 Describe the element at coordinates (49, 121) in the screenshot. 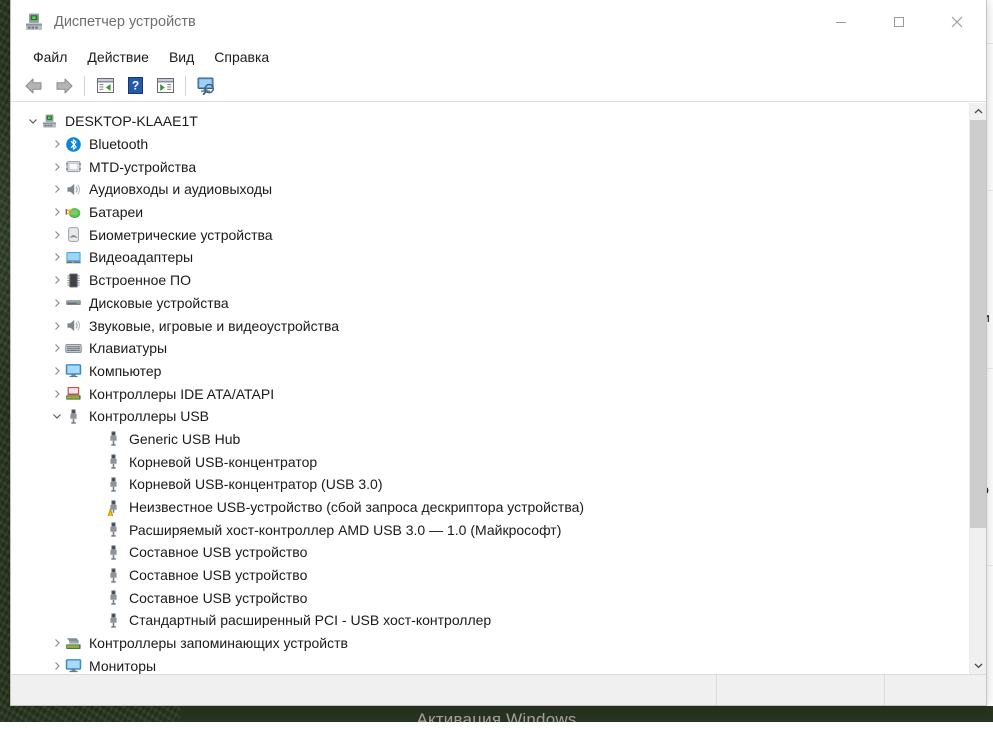

I see `computer-root-icon` at that location.